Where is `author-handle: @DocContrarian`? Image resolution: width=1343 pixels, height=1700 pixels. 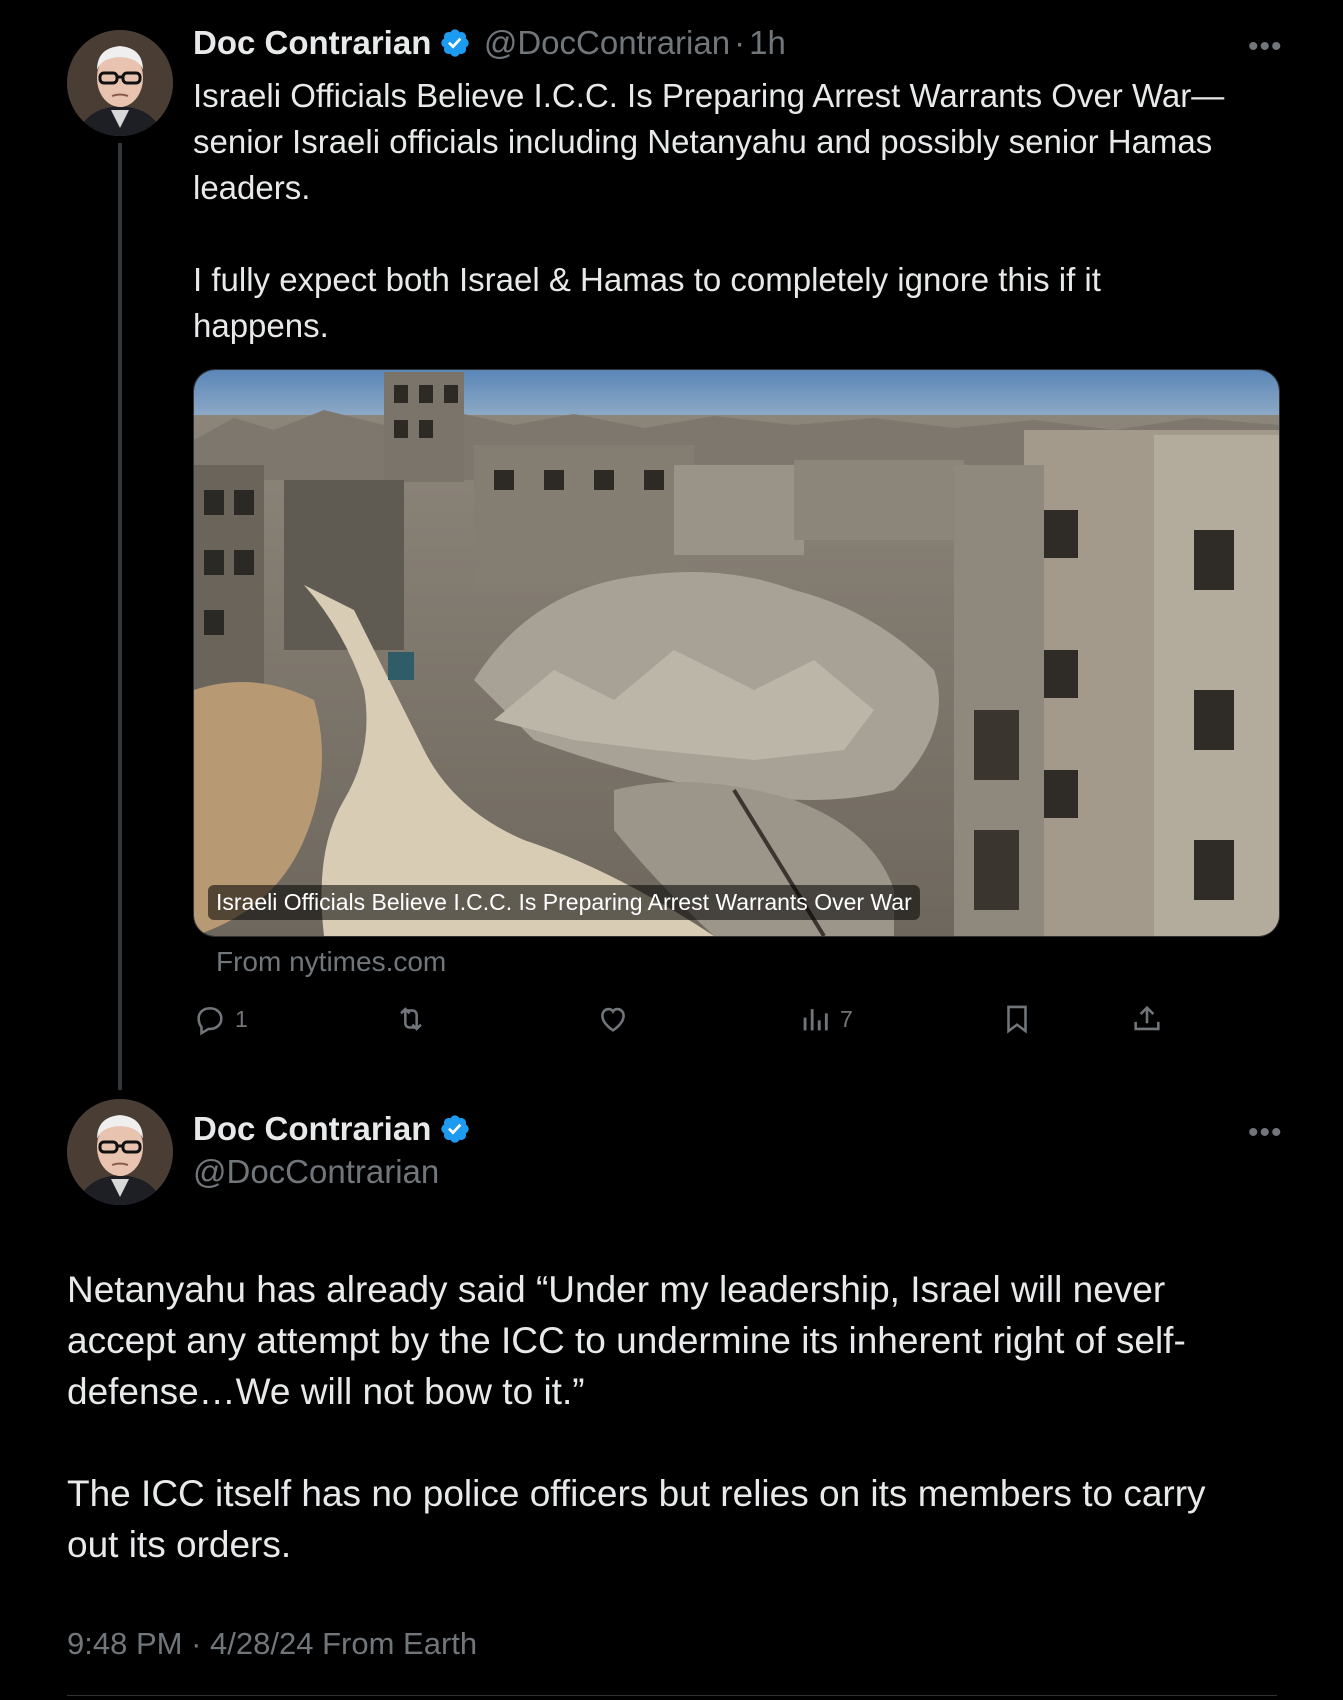
author-handle: @DocContrarian is located at coordinates (607, 42).